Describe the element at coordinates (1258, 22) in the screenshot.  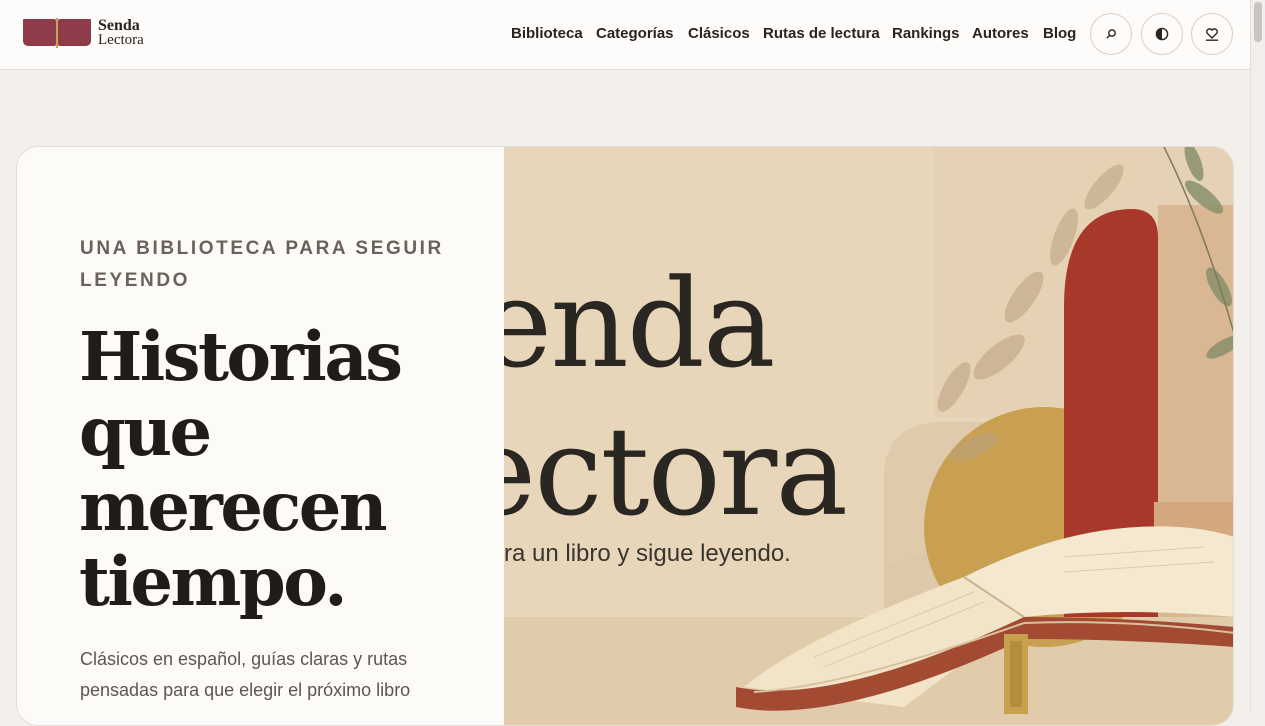
I see `scrollbar-thumb` at that location.